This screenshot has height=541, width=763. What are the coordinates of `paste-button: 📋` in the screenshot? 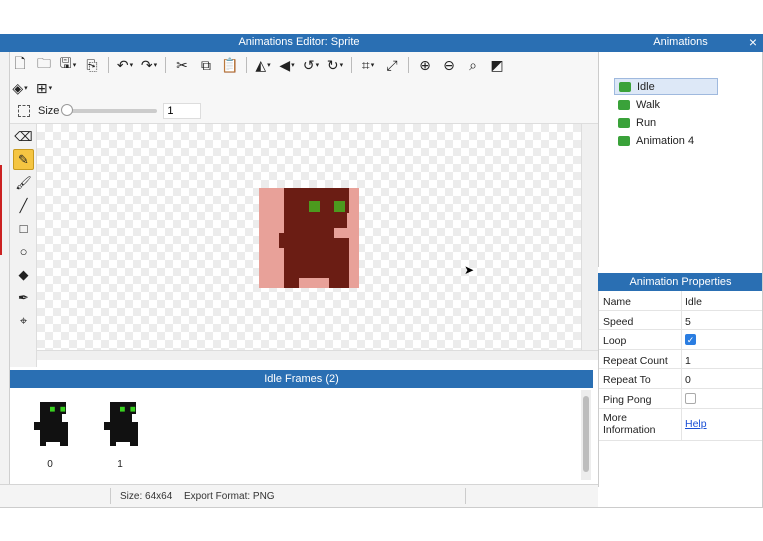 It's located at (230, 65).